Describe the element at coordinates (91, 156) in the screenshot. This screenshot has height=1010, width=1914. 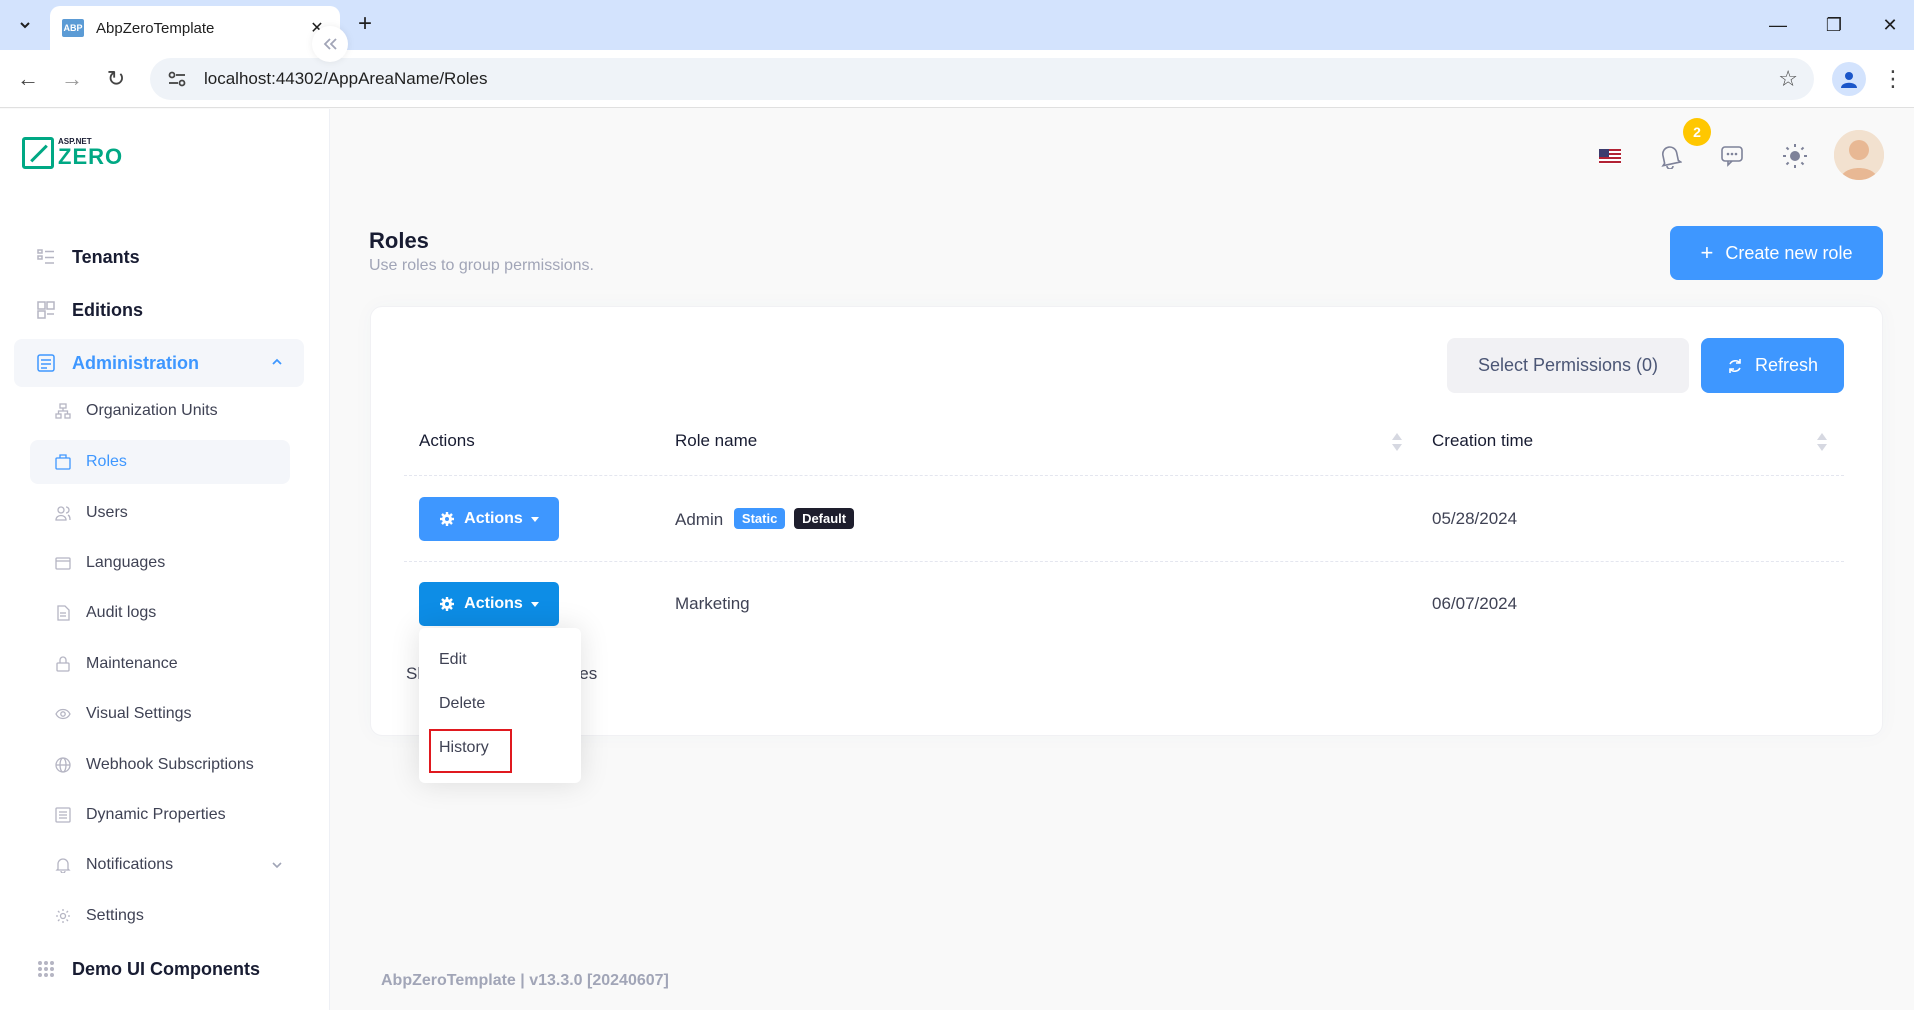
I see `logo-big-text: ZERO` at that location.